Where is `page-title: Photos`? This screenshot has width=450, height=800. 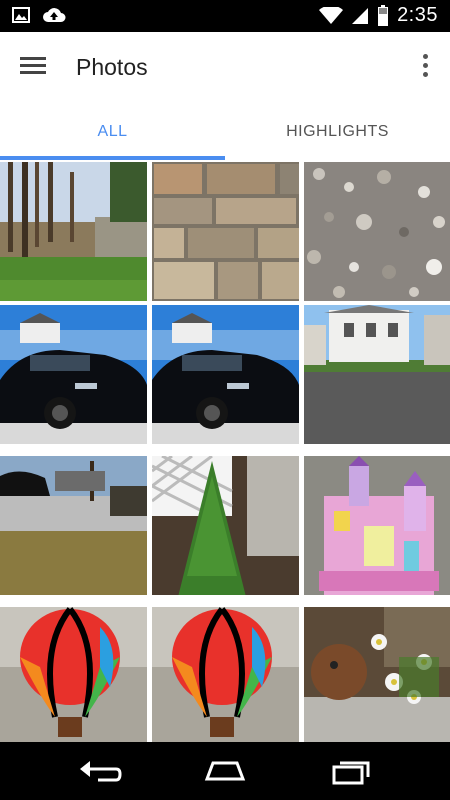 page-title: Photos is located at coordinates (112, 67).